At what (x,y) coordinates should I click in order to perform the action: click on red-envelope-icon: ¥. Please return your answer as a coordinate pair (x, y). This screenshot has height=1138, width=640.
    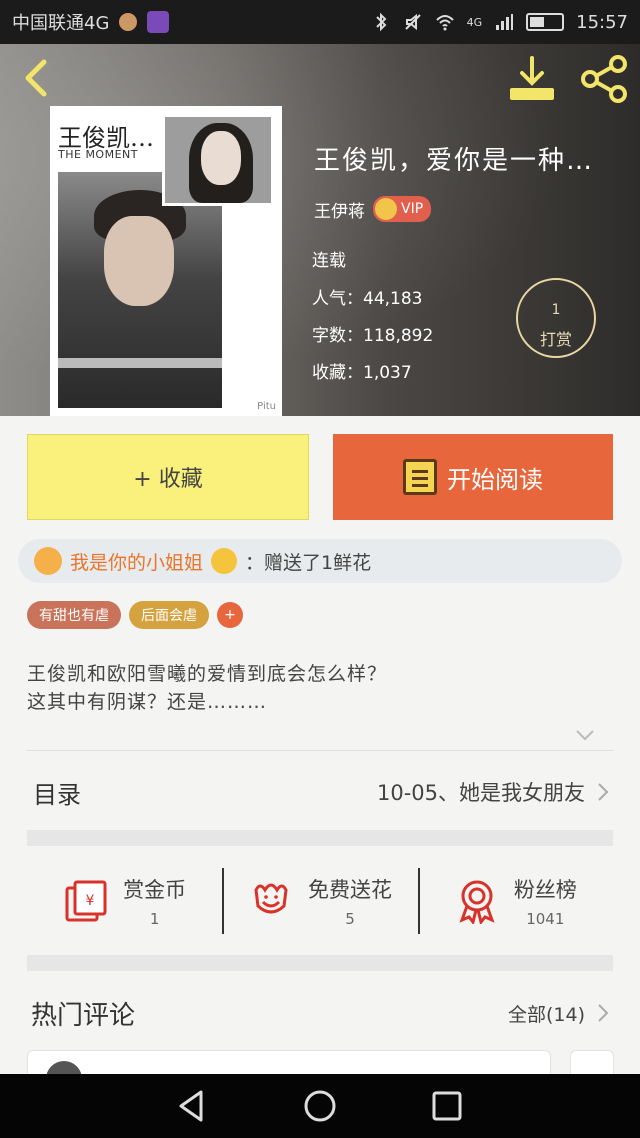
    Looking at the image, I should click on (86, 900).